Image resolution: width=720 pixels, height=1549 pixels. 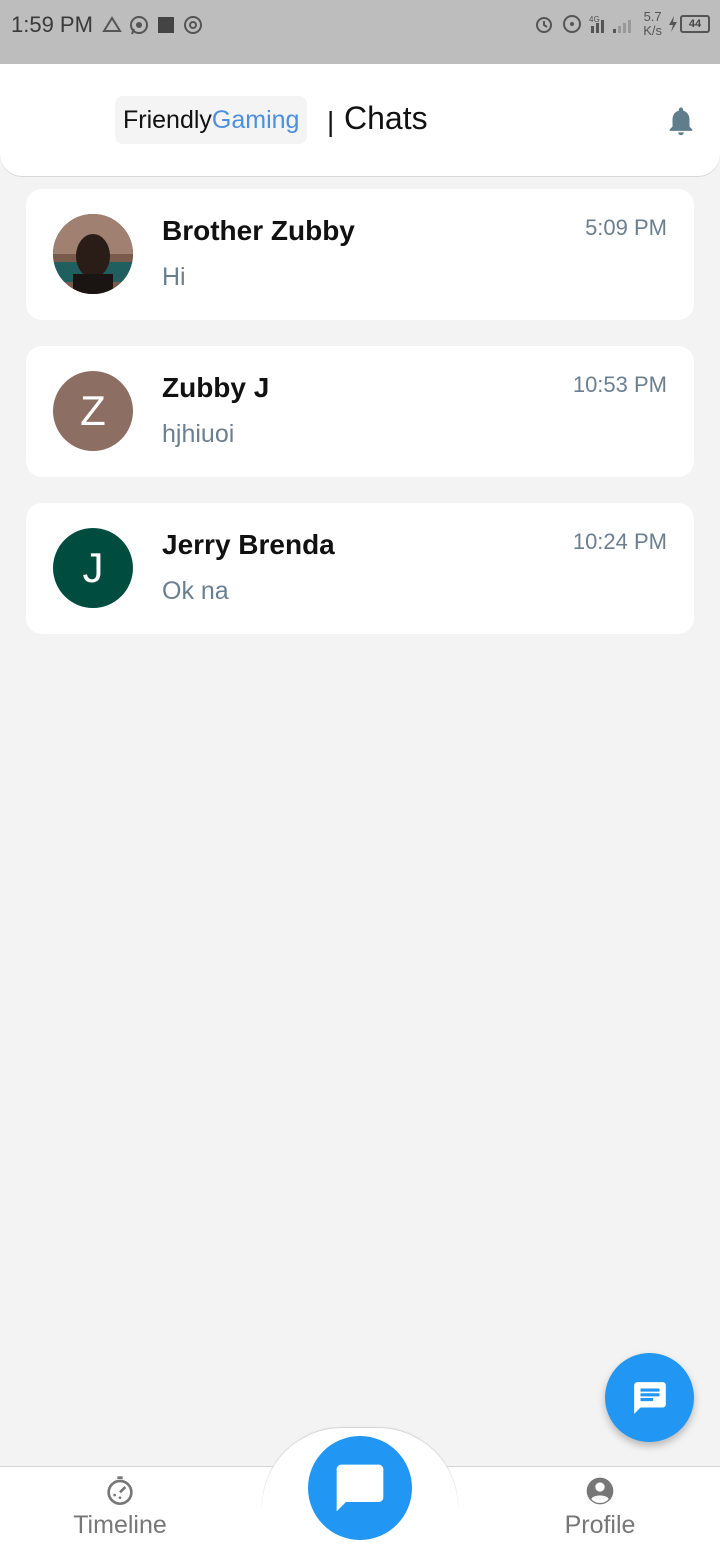 I want to click on status-bar: 1:59 PM 4G 5.7 K/s 44, so click(x=360, y=32).